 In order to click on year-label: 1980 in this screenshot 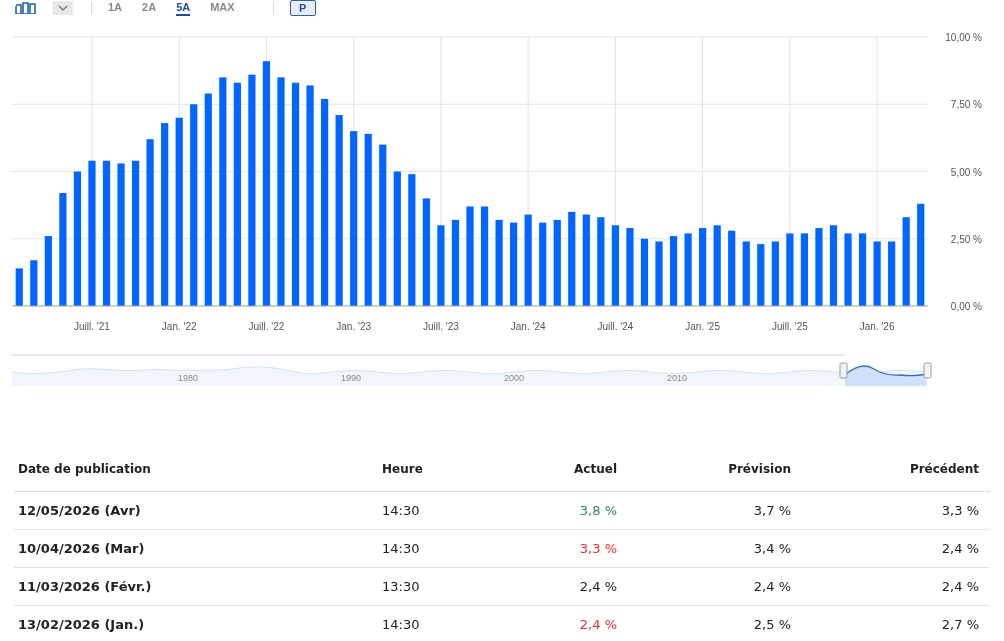, I will do `click(188, 378)`.